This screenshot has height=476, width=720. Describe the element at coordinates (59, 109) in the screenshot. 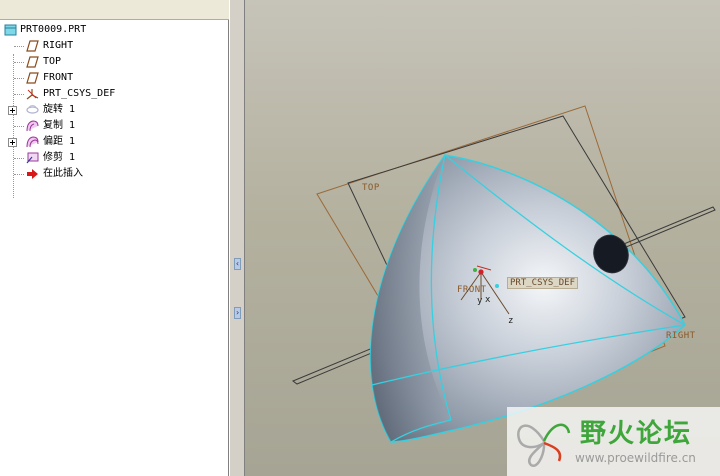

I see `tree-item-label: 旋转 1` at that location.